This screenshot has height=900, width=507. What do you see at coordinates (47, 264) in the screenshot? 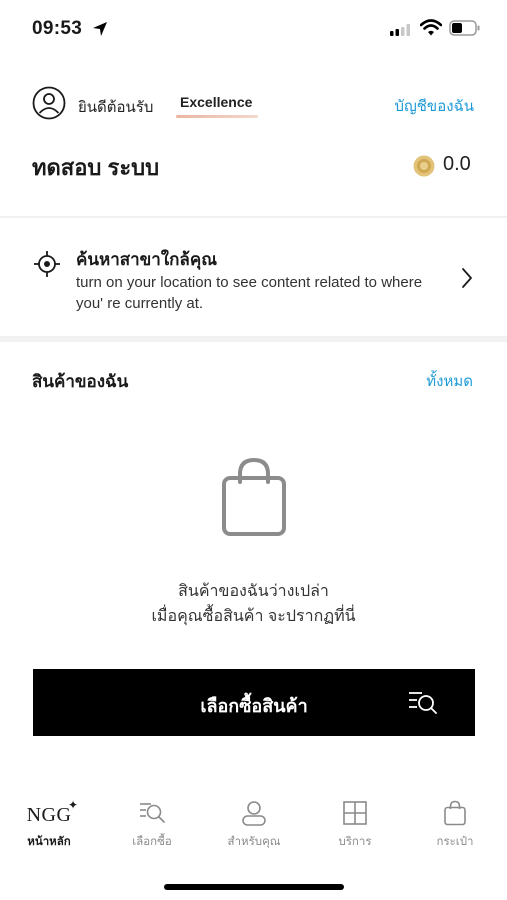
I see `location-target-icon` at bounding box center [47, 264].